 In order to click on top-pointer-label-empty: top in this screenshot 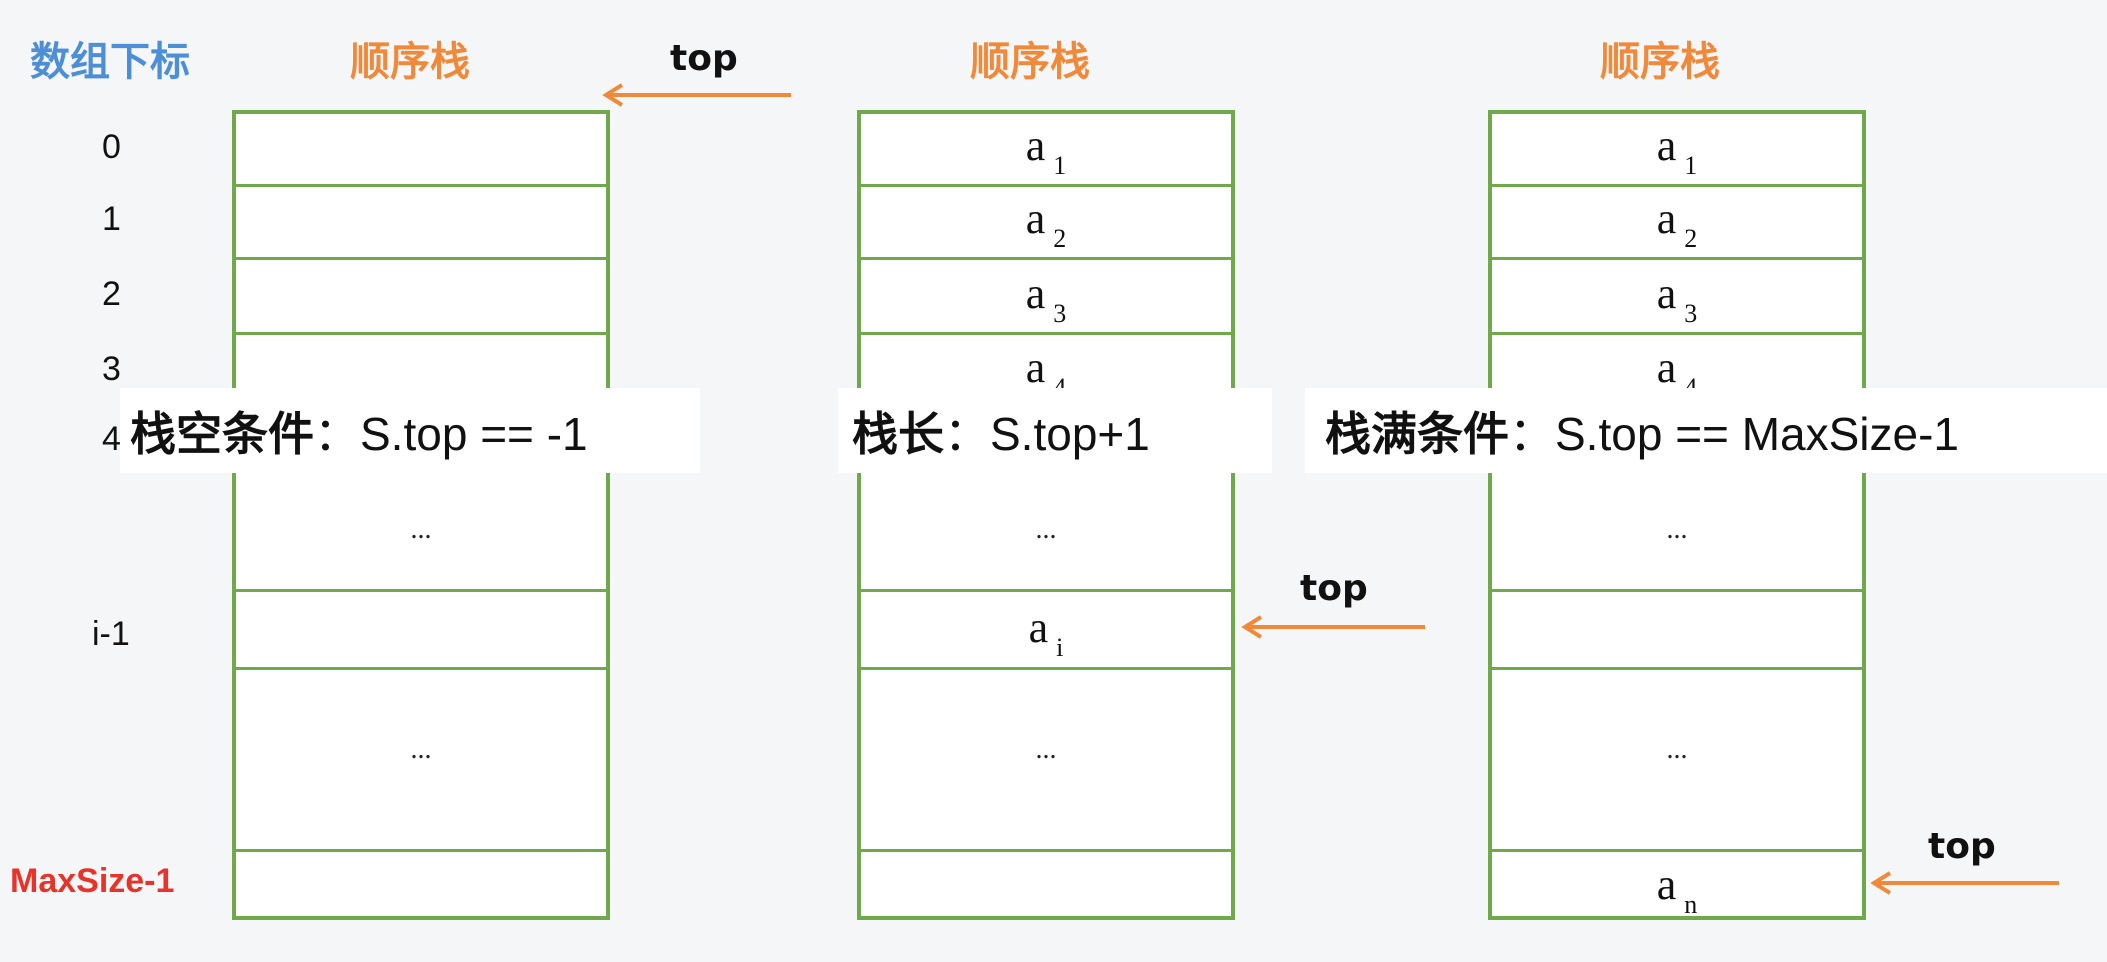, I will do `click(704, 58)`.